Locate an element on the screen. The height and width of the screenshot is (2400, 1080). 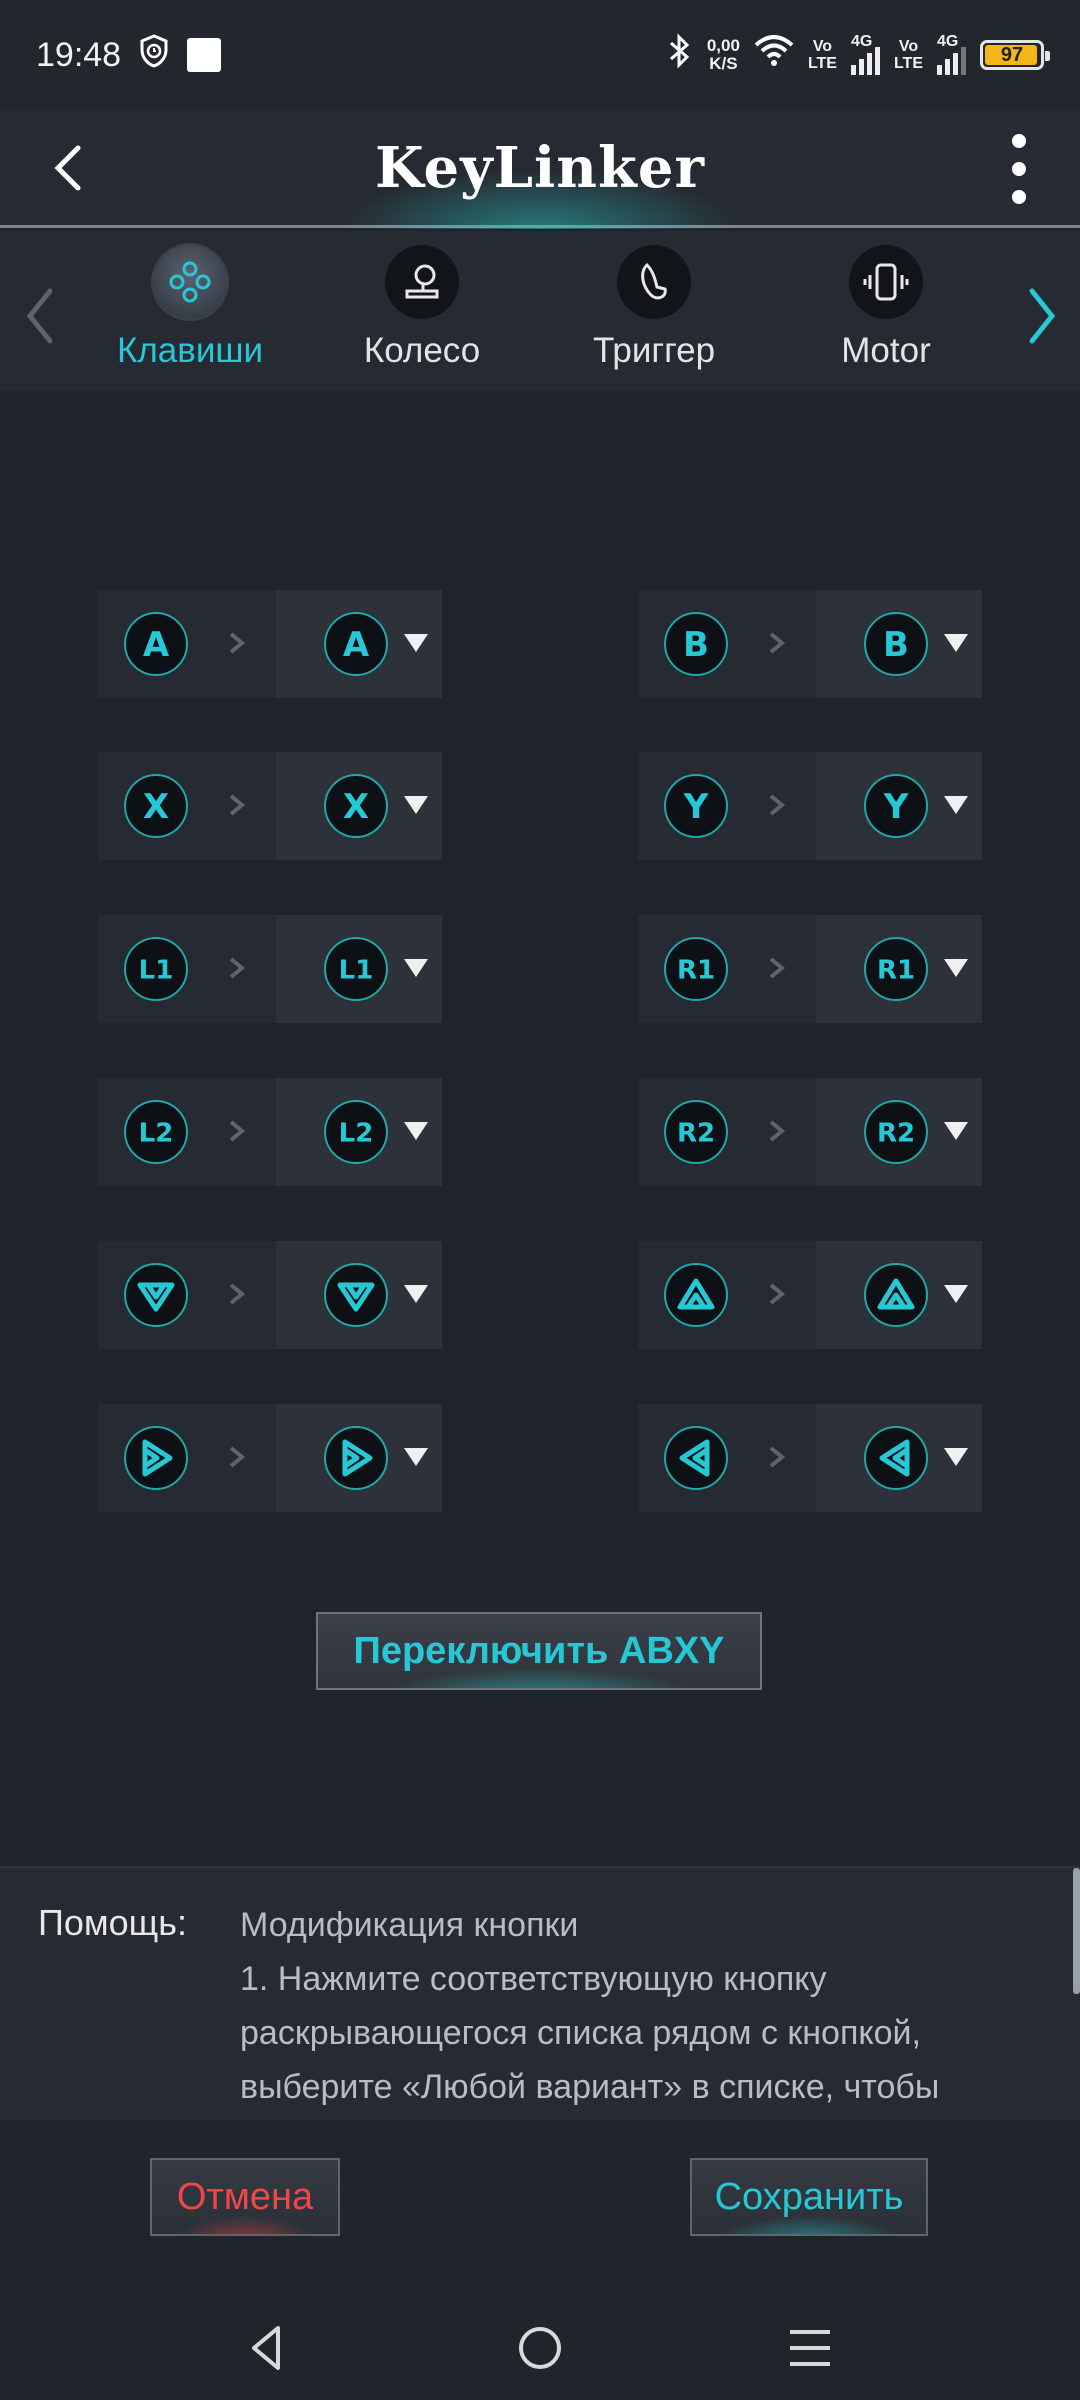
target-button-dropdown: L1 is located at coordinates (359, 969).